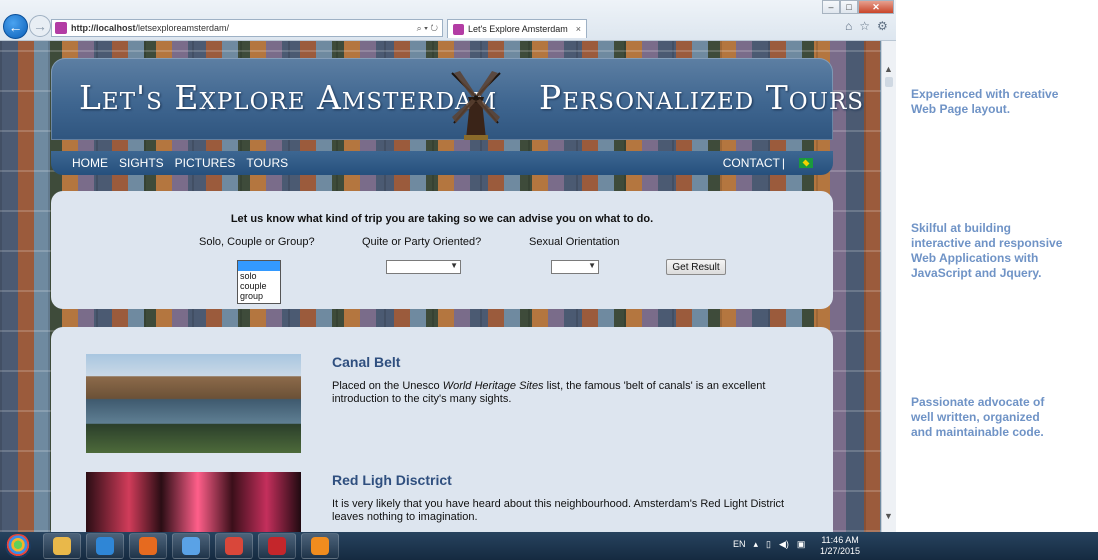 Image resolution: width=1098 pixels, height=560 pixels. I want to click on nav-right-group: CONTACT |, so click(768, 163).